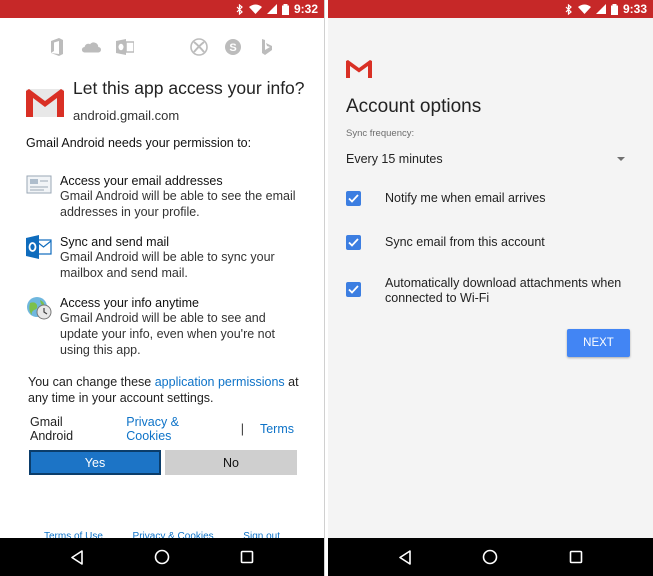 The image size is (653, 576). What do you see at coordinates (380, 133) in the screenshot?
I see `sync-frequency-label: Sync frequency:` at bounding box center [380, 133].